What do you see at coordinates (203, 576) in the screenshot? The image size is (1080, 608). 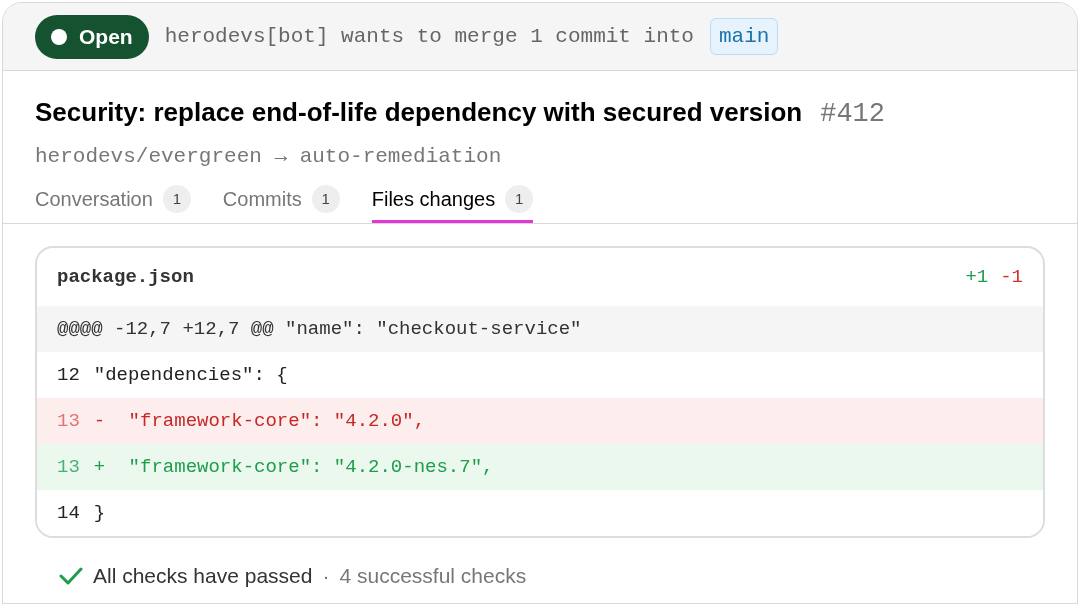 I see `checks-status: All checks have passed` at bounding box center [203, 576].